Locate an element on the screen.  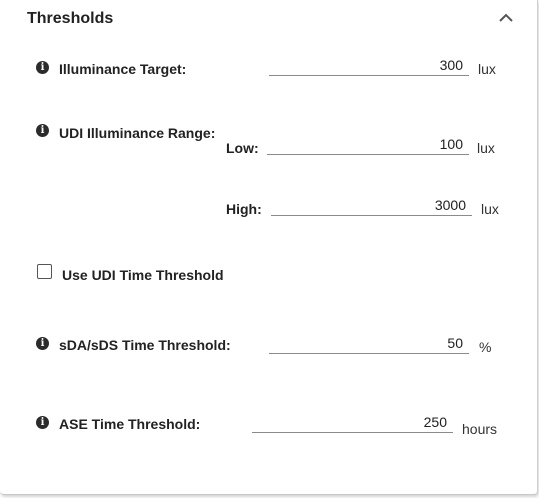
udi-high-field is located at coordinates (371, 206).